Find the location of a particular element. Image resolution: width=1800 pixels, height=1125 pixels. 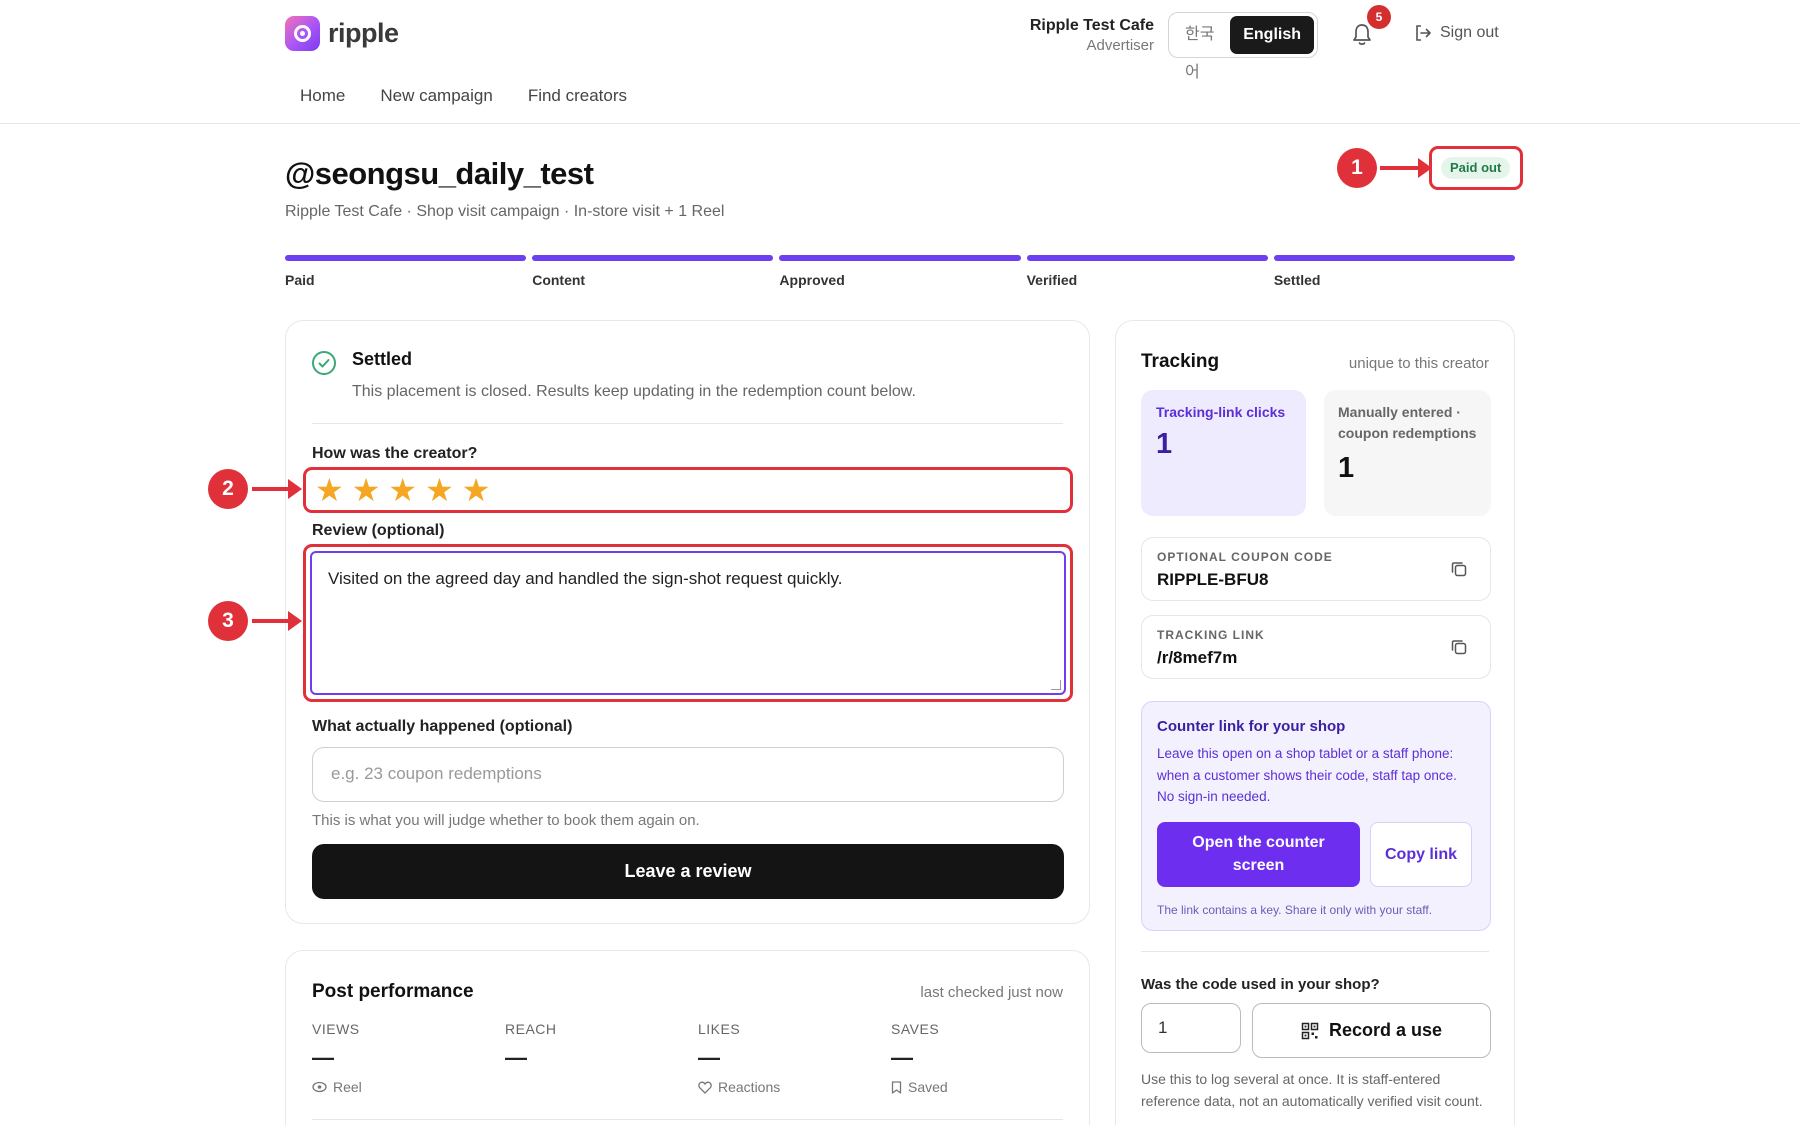

bookmark-icon is located at coordinates (896, 1087).